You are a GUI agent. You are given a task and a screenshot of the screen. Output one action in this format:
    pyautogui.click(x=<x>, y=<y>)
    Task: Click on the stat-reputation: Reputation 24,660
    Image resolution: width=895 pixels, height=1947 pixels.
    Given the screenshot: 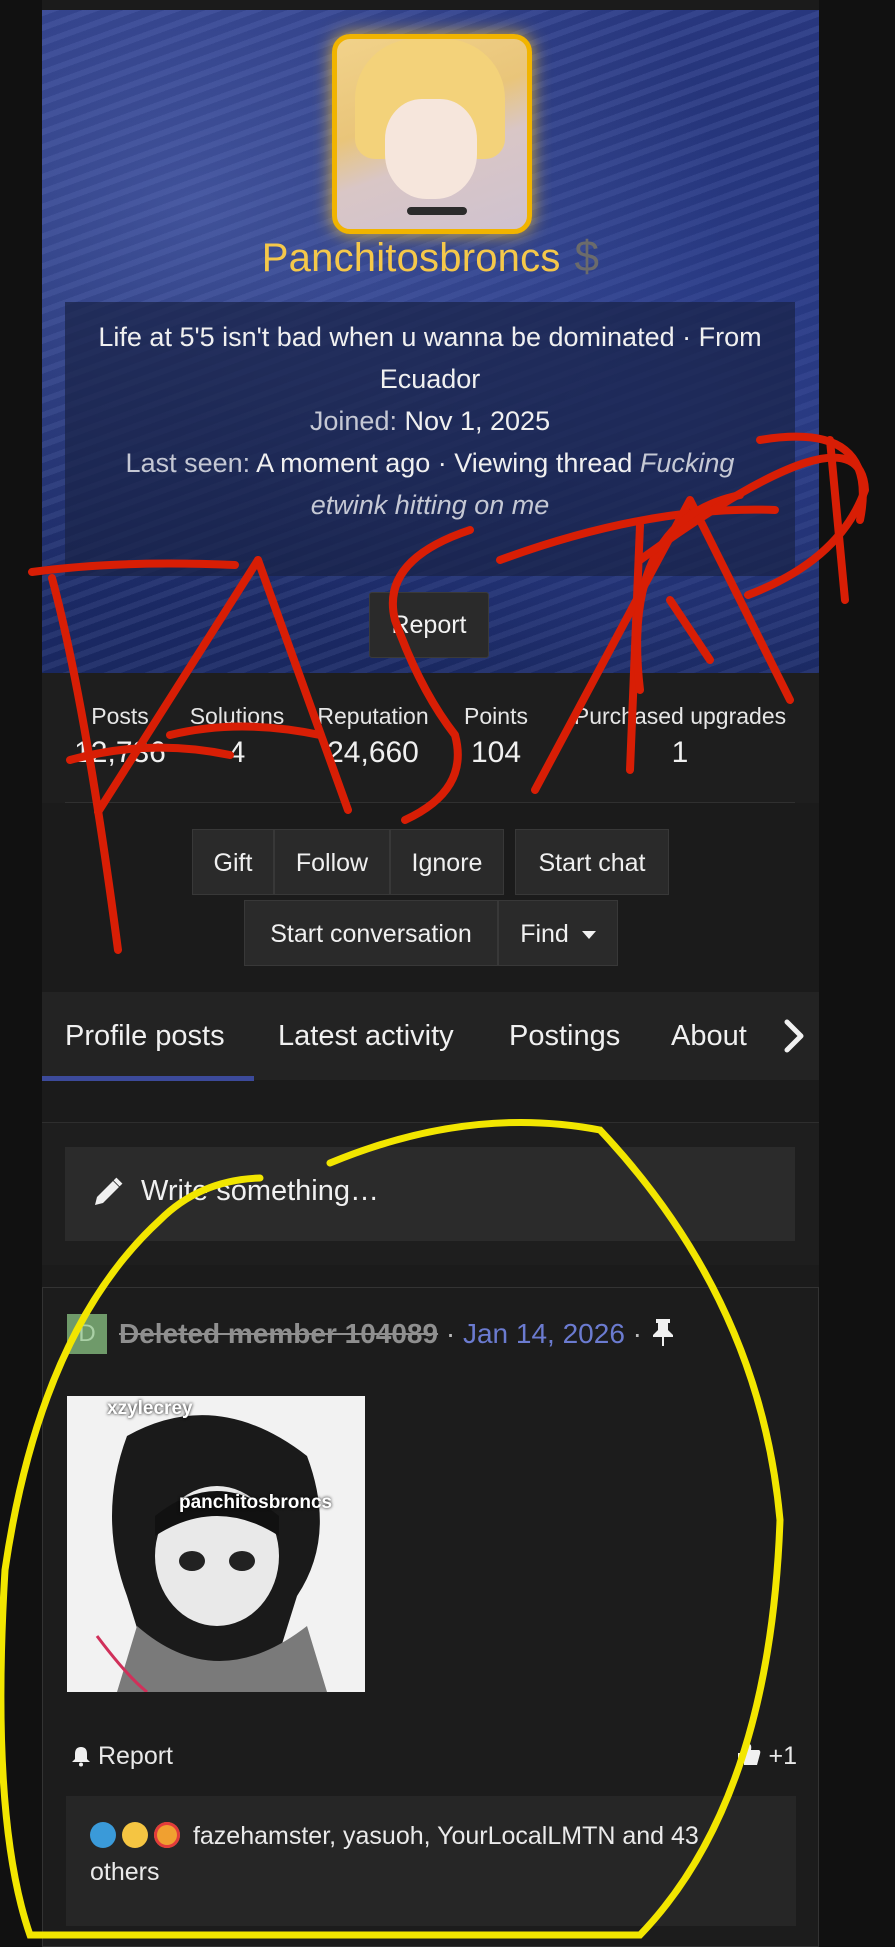 What is the action you would take?
    pyautogui.click(x=373, y=736)
    